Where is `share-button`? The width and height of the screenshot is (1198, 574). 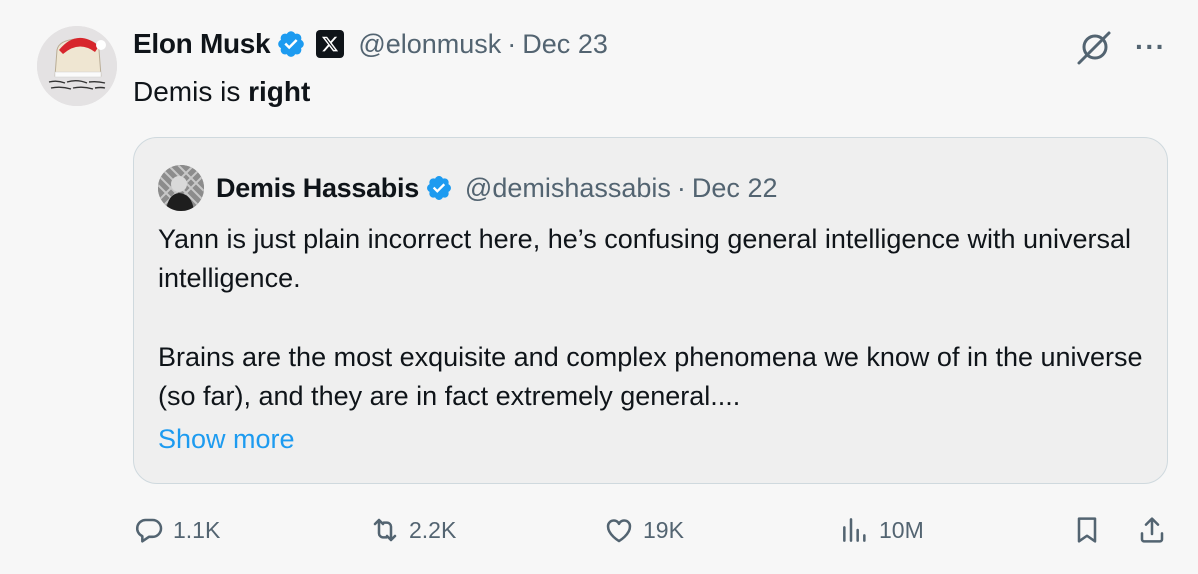 share-button is located at coordinates (1152, 530).